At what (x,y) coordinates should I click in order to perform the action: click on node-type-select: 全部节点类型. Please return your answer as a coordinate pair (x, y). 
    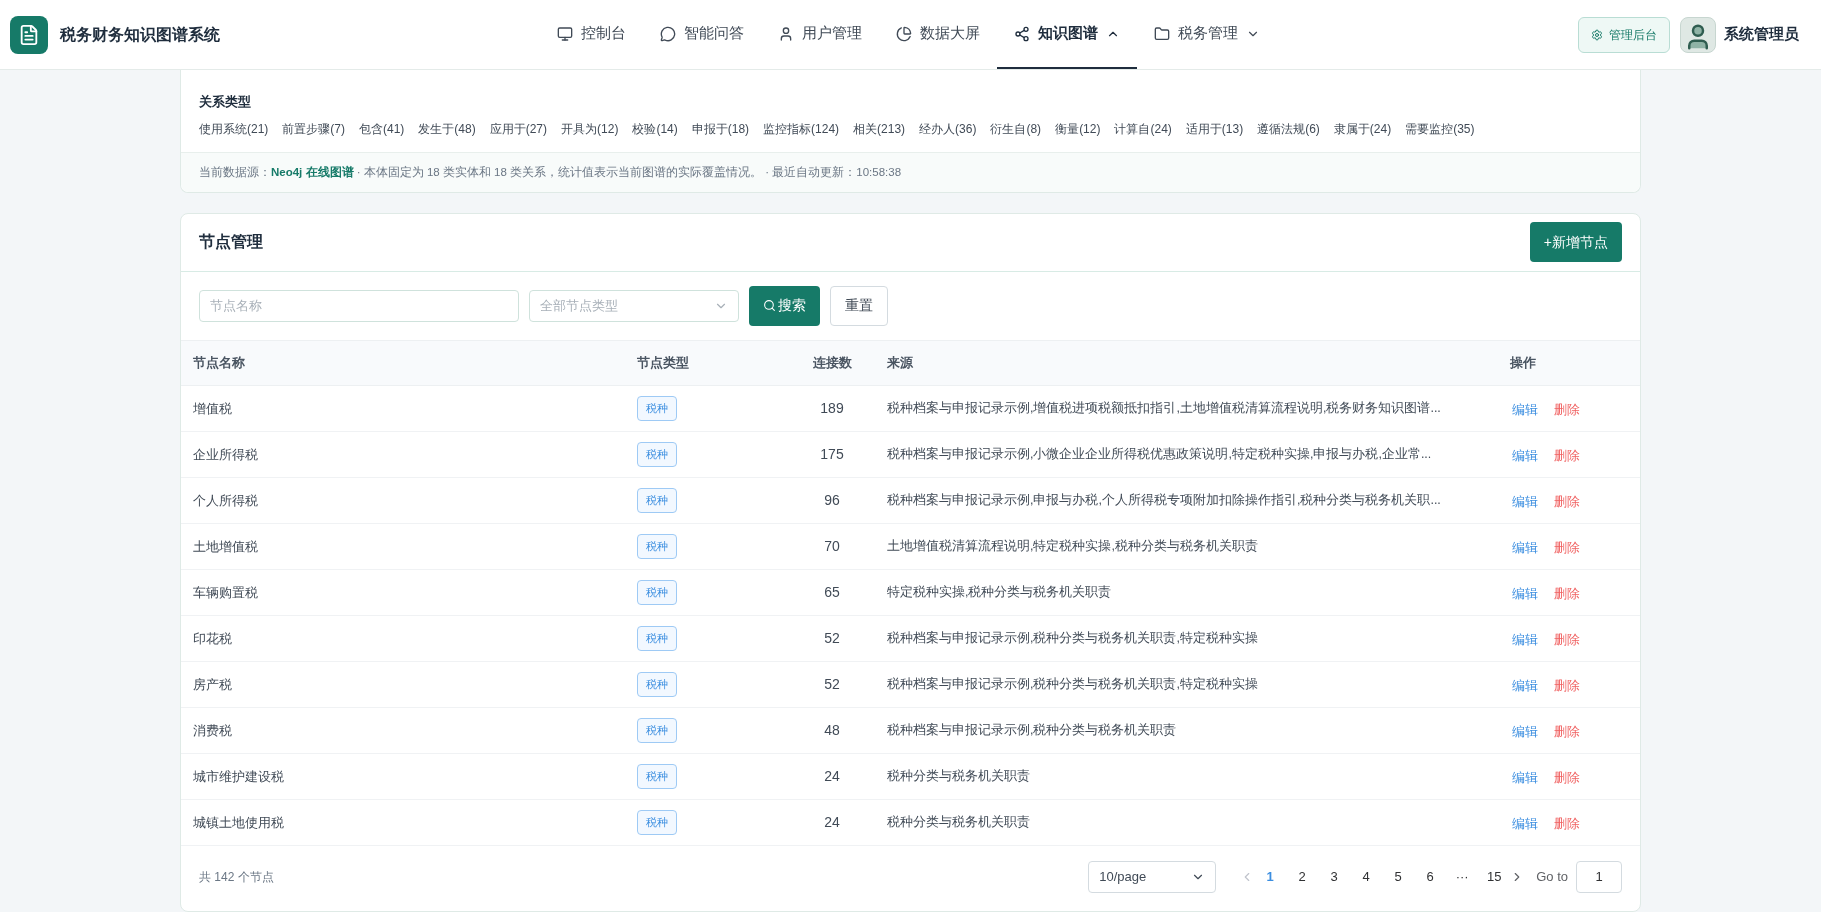
    Looking at the image, I should click on (634, 305).